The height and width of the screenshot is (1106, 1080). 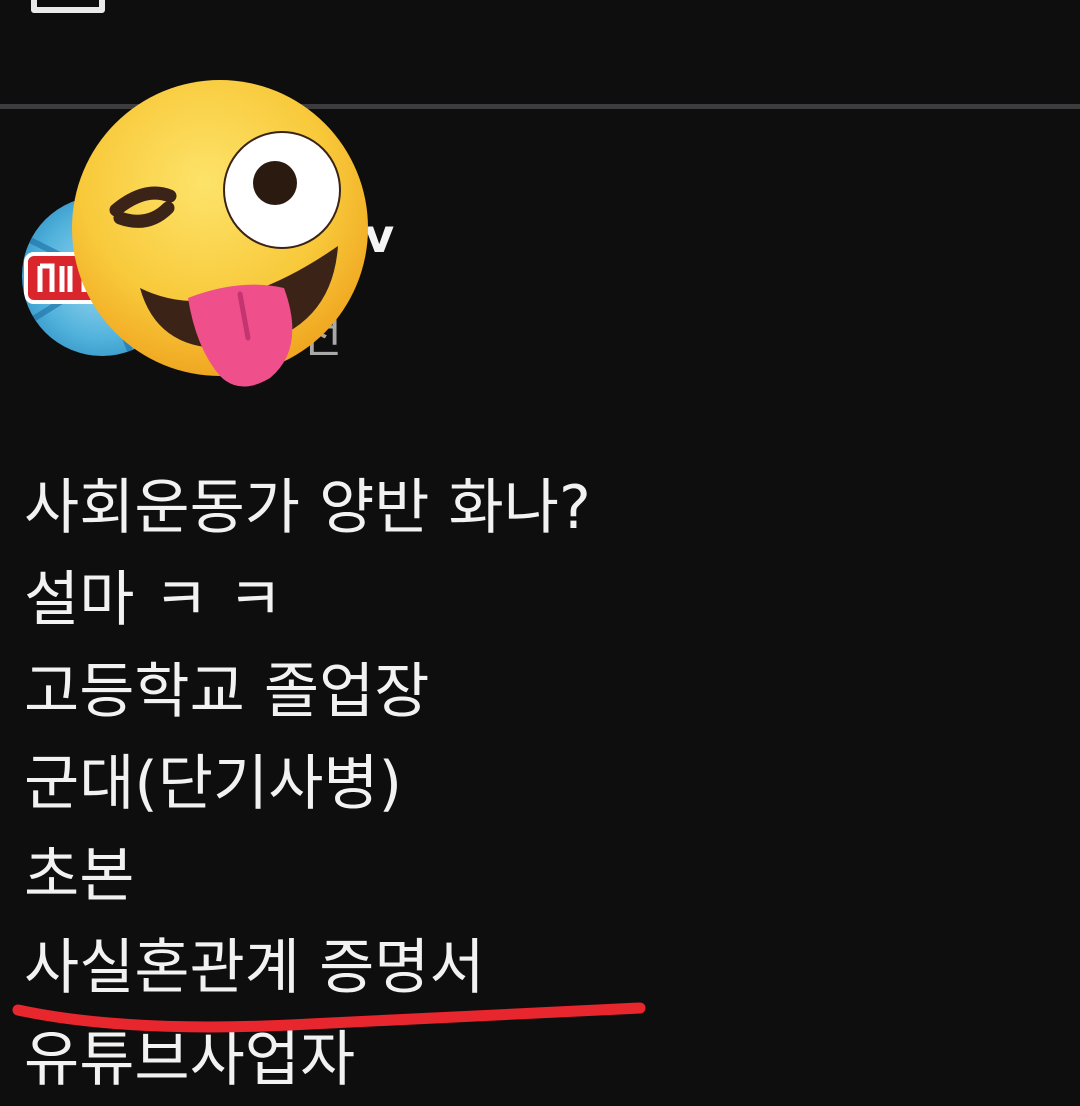 I want to click on bookmark-tray-icon, so click(x=70, y=9).